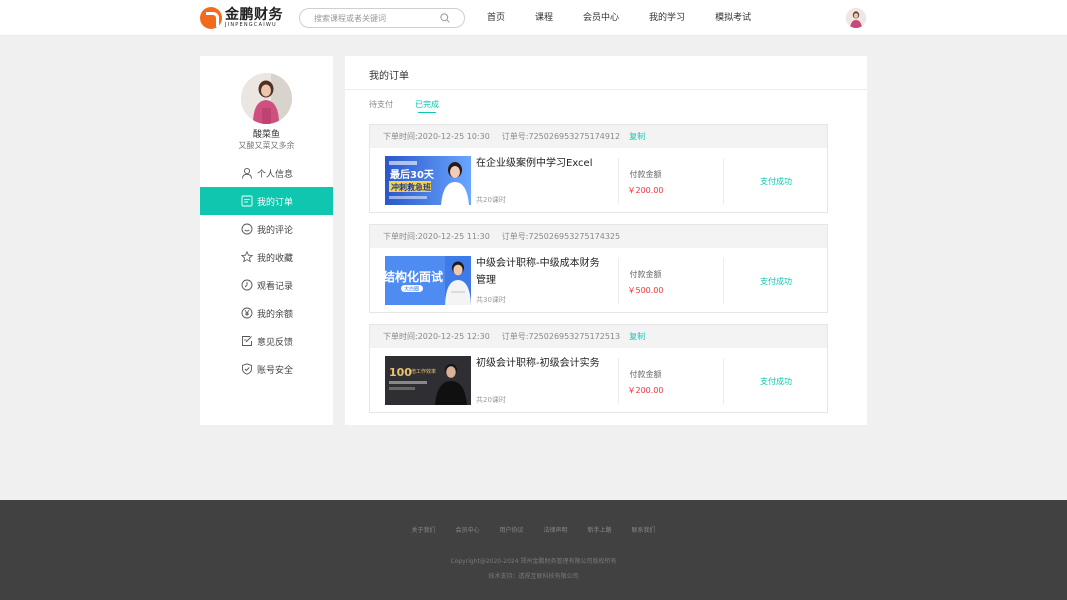  I want to click on profile-avatar-image, so click(266, 98).